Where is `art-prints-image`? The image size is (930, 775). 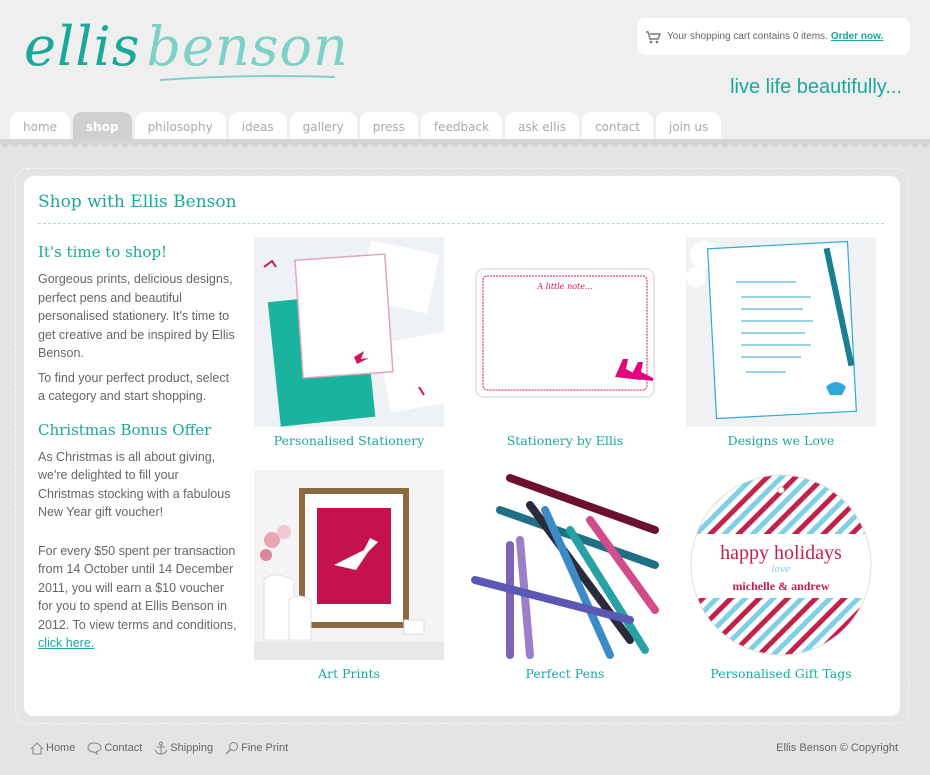 art-prints-image is located at coordinates (349, 565).